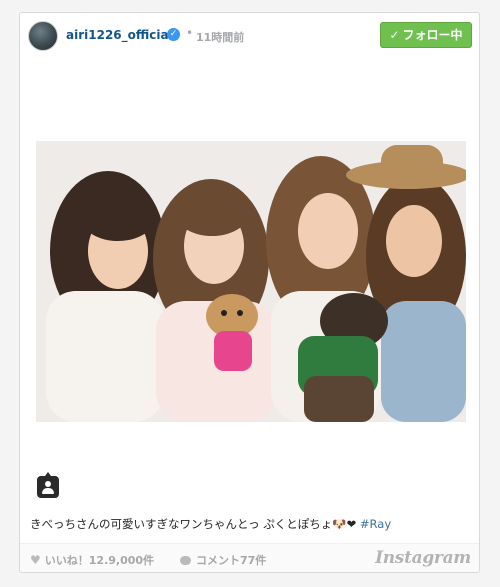  What do you see at coordinates (423, 558) in the screenshot?
I see `instagram-logo: Instagram` at bounding box center [423, 558].